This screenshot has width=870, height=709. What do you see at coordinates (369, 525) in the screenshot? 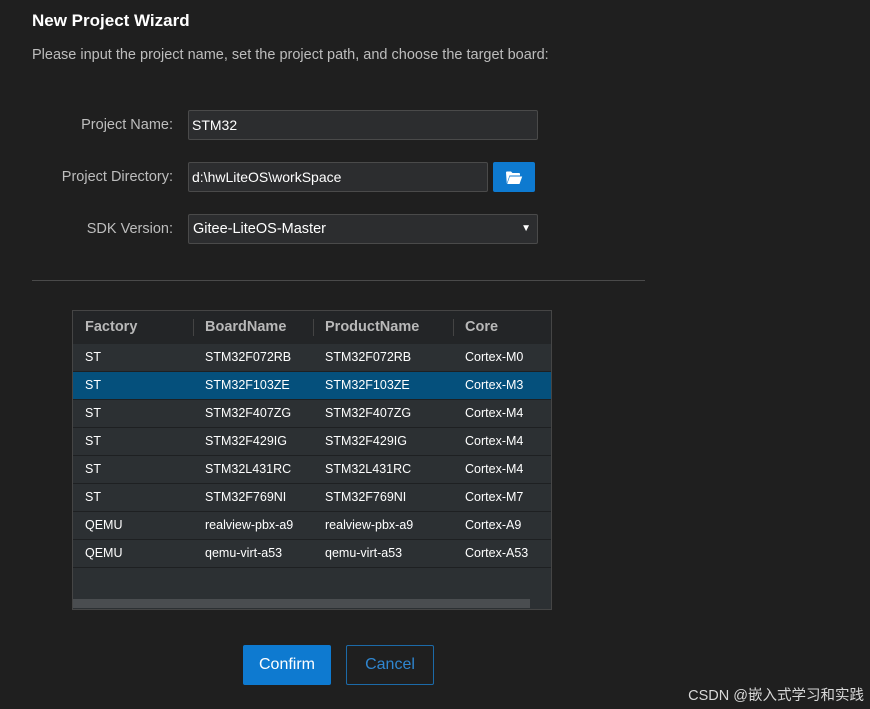
I see `cell-productname: realview-pbx-a9` at bounding box center [369, 525].